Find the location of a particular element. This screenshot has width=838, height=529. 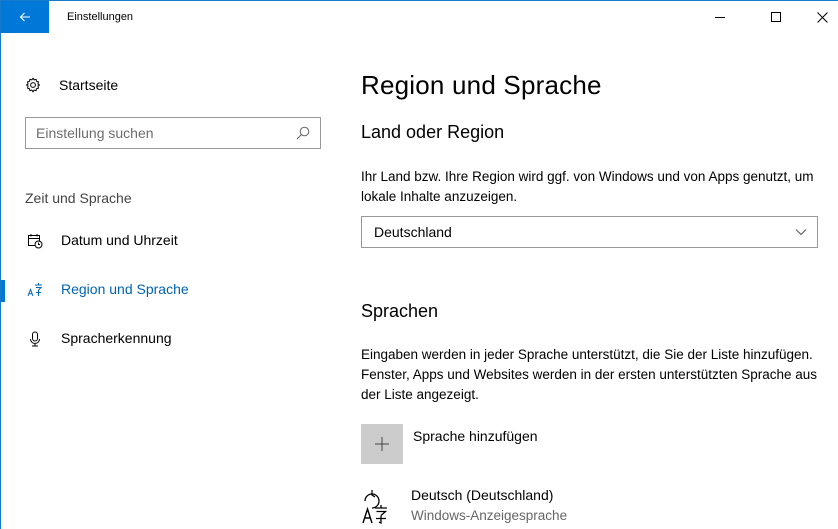

languages-heading: Sprachen is located at coordinates (400, 311).